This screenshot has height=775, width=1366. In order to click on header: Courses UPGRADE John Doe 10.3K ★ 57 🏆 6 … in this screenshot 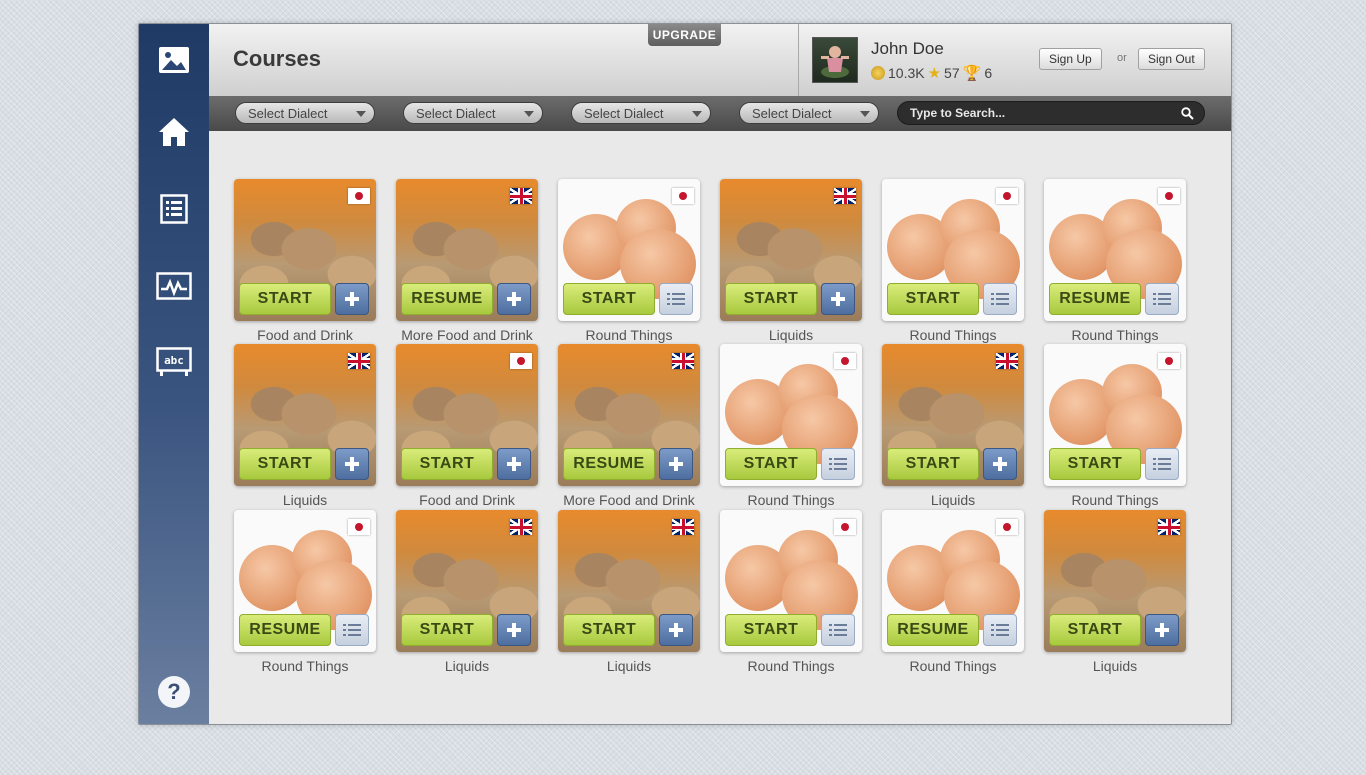, I will do `click(720, 60)`.